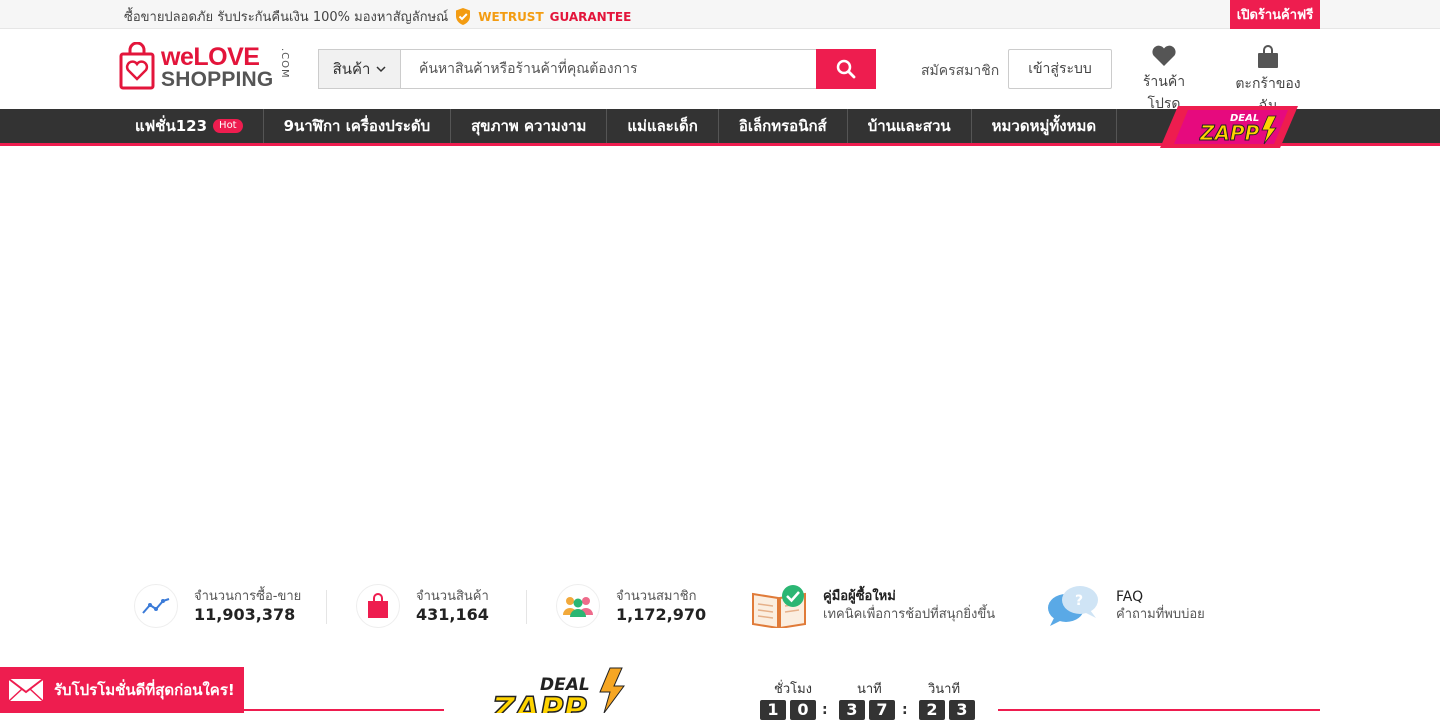 The width and height of the screenshot is (1440, 720). I want to click on divider-line-left, so click(344, 710).